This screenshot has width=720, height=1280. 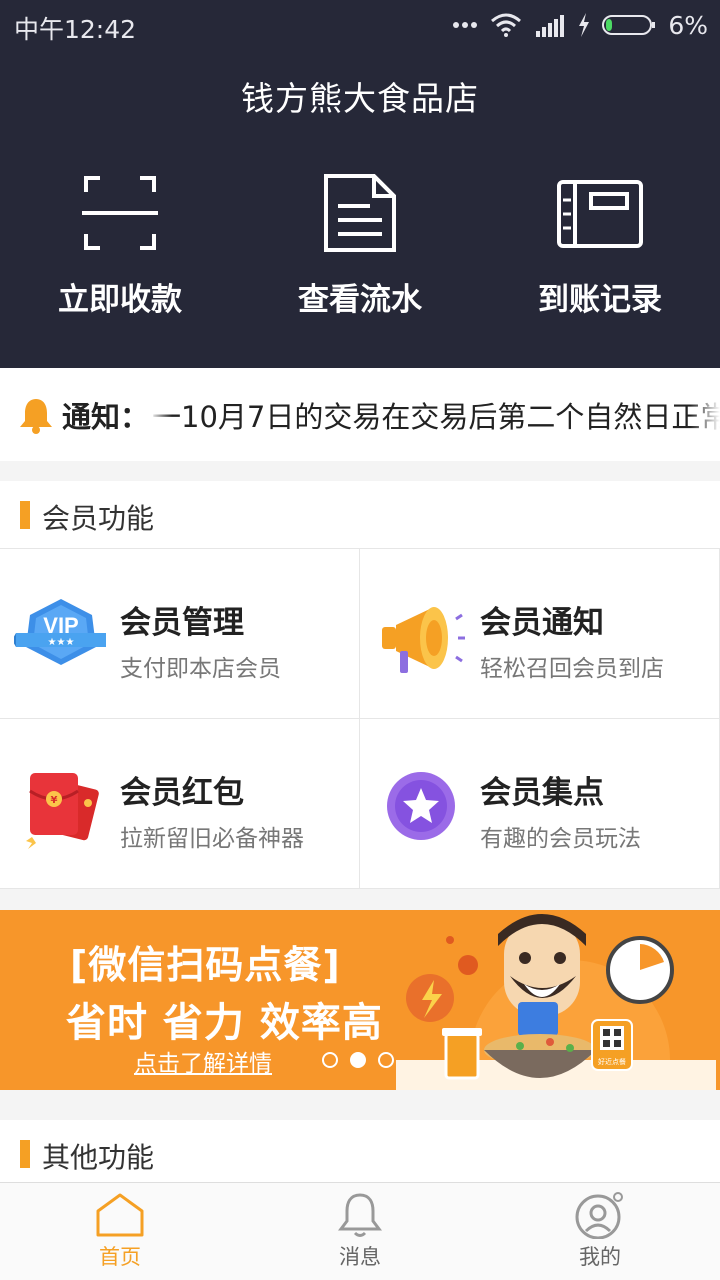 What do you see at coordinates (421, 806) in the screenshot?
I see `star-badge-icon` at bounding box center [421, 806].